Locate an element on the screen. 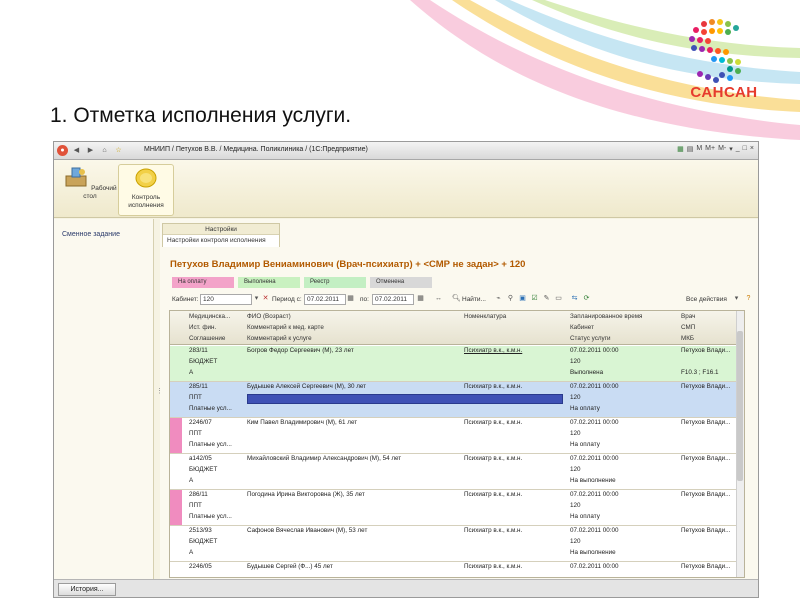  col-doctor: Врач is located at coordinates (708, 316).